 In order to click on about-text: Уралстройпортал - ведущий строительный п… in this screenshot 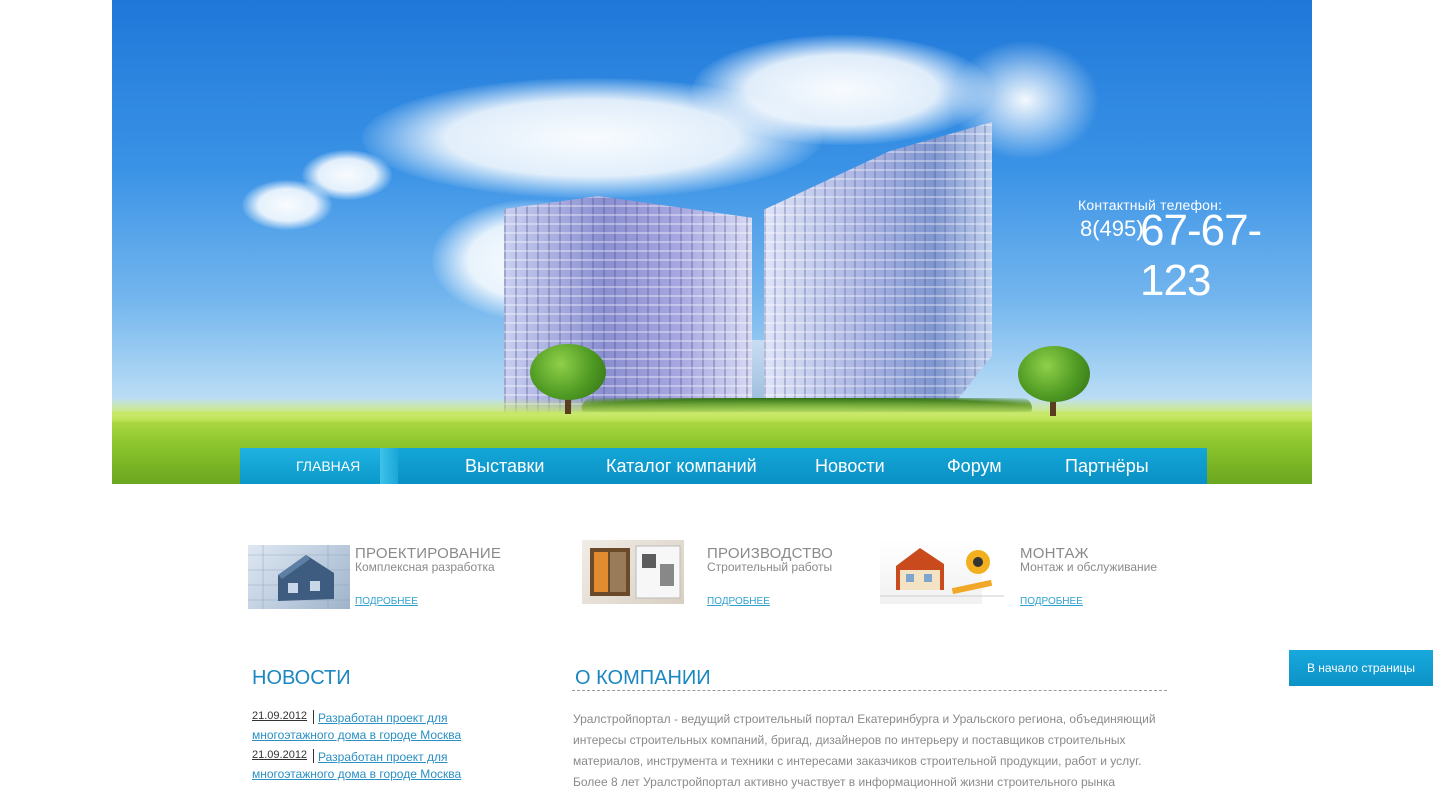, I will do `click(864, 750)`.